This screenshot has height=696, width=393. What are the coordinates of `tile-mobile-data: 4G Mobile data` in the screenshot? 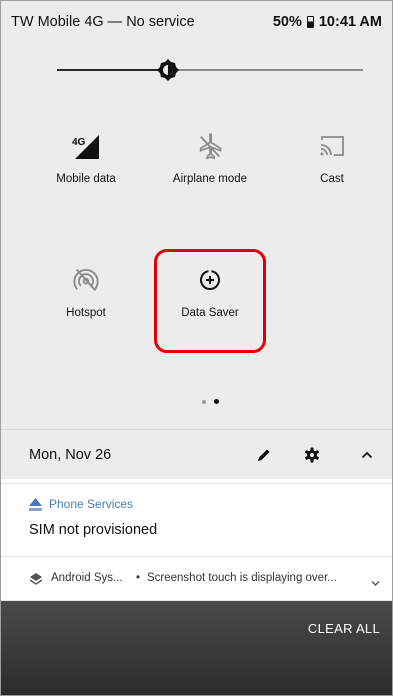 It's located at (86, 157).